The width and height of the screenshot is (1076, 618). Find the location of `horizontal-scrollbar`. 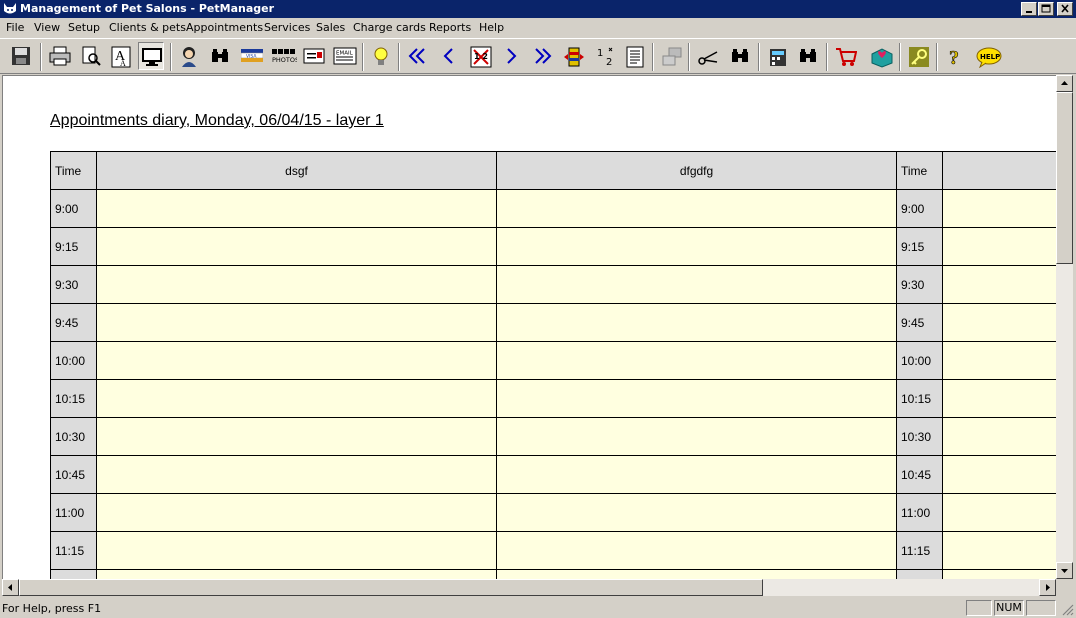

horizontal-scrollbar is located at coordinates (529, 587).